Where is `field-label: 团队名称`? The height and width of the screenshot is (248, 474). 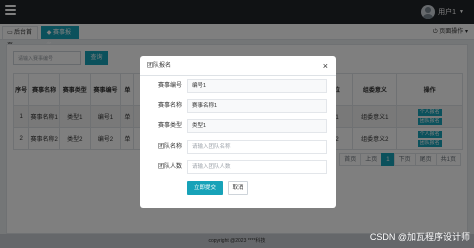
field-label: 团队名称 is located at coordinates (169, 147).